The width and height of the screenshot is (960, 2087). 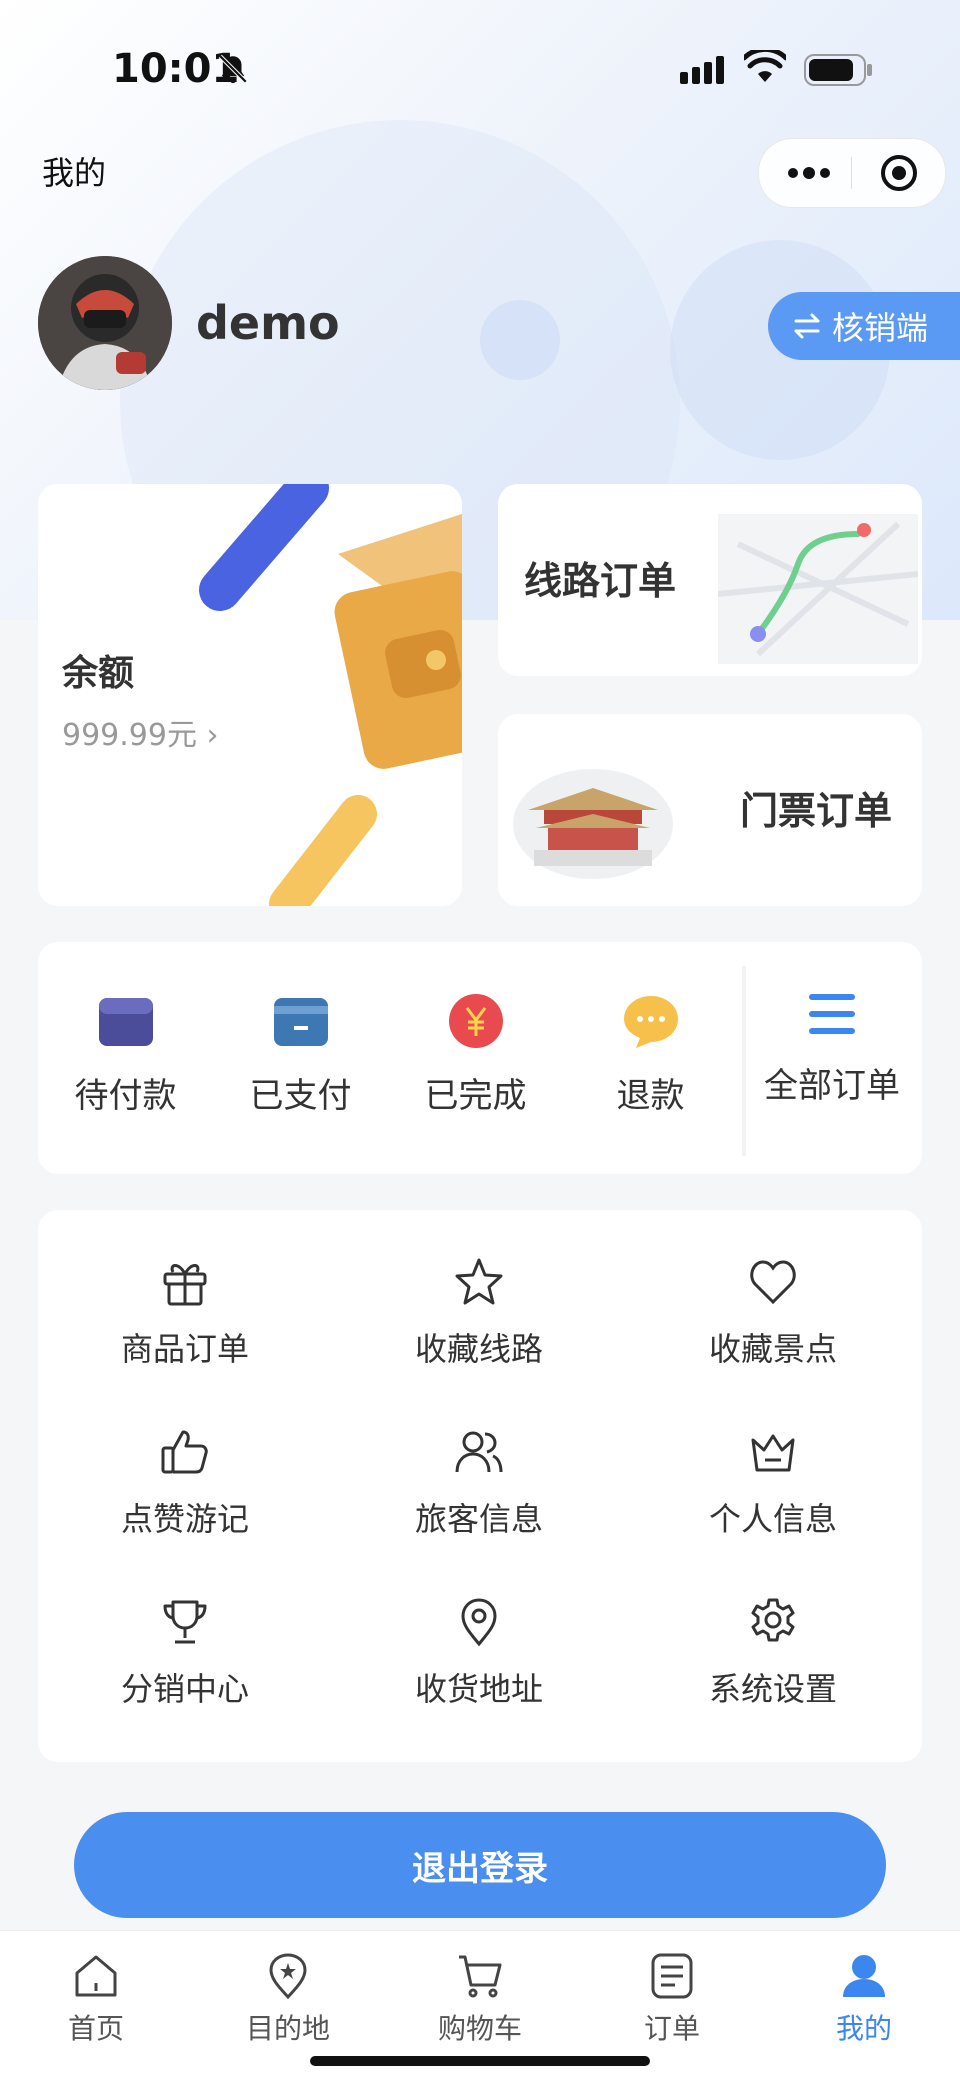 I want to click on switch-verifier-button: 核销端, so click(x=864, y=326).